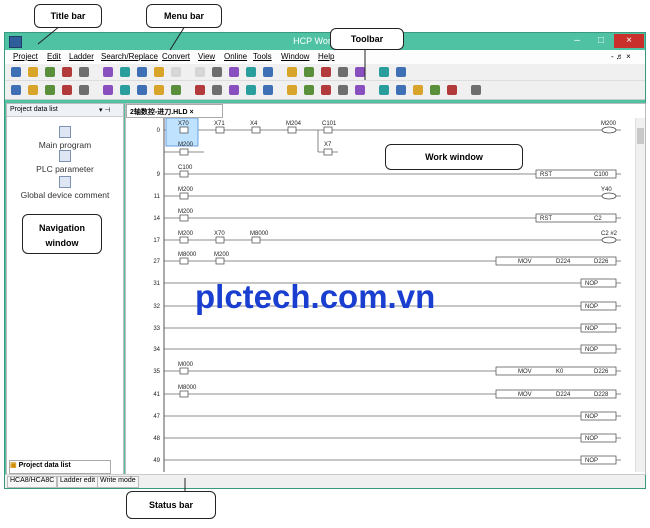  Describe the element at coordinates (367, 39) in the screenshot. I see `callout-toolbar: Toolbar` at that location.